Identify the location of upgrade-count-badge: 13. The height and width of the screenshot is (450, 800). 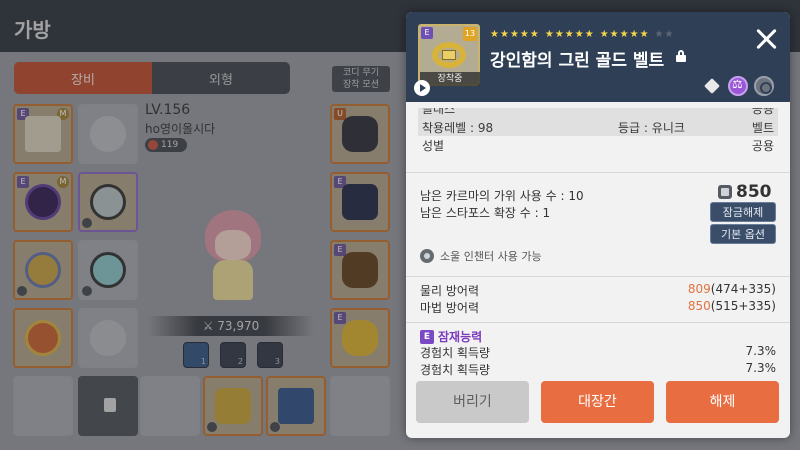
(470, 34).